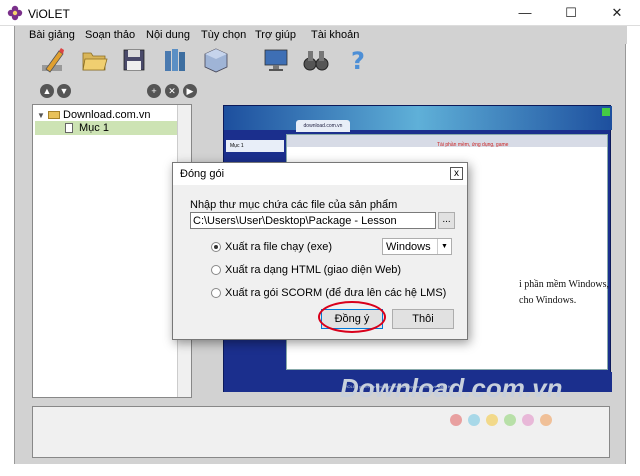 This screenshot has width=640, height=476. I want to click on tree-item-label: Mục 1, so click(94, 128).